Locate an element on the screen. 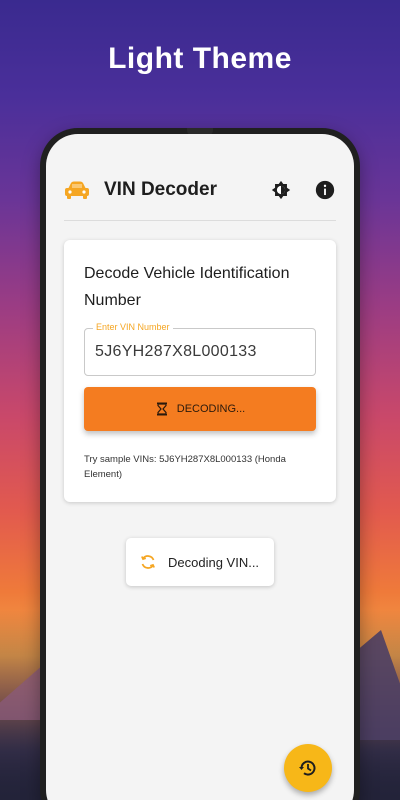  promo-headline: Light Theme is located at coordinates (200, 58).